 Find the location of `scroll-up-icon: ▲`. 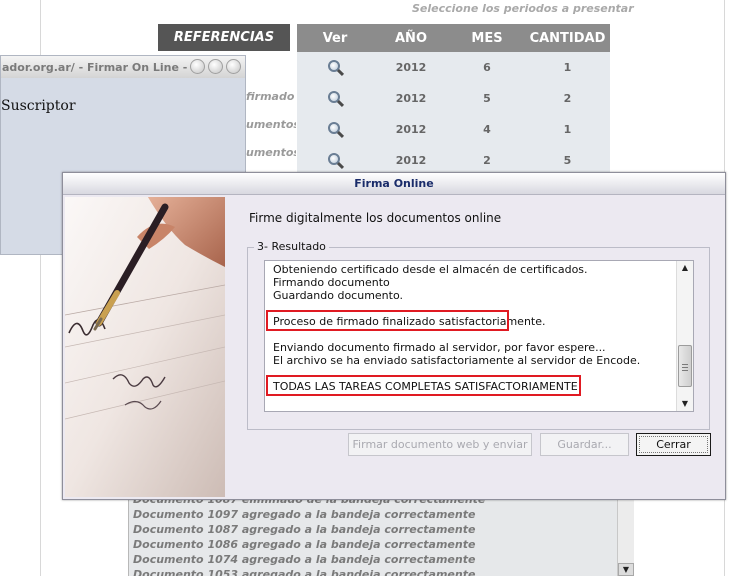

scroll-up-icon: ▲ is located at coordinates (685, 268).